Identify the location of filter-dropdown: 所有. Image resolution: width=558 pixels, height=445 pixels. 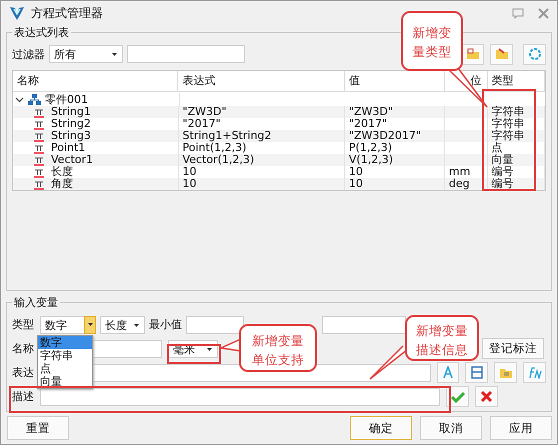
(86, 54).